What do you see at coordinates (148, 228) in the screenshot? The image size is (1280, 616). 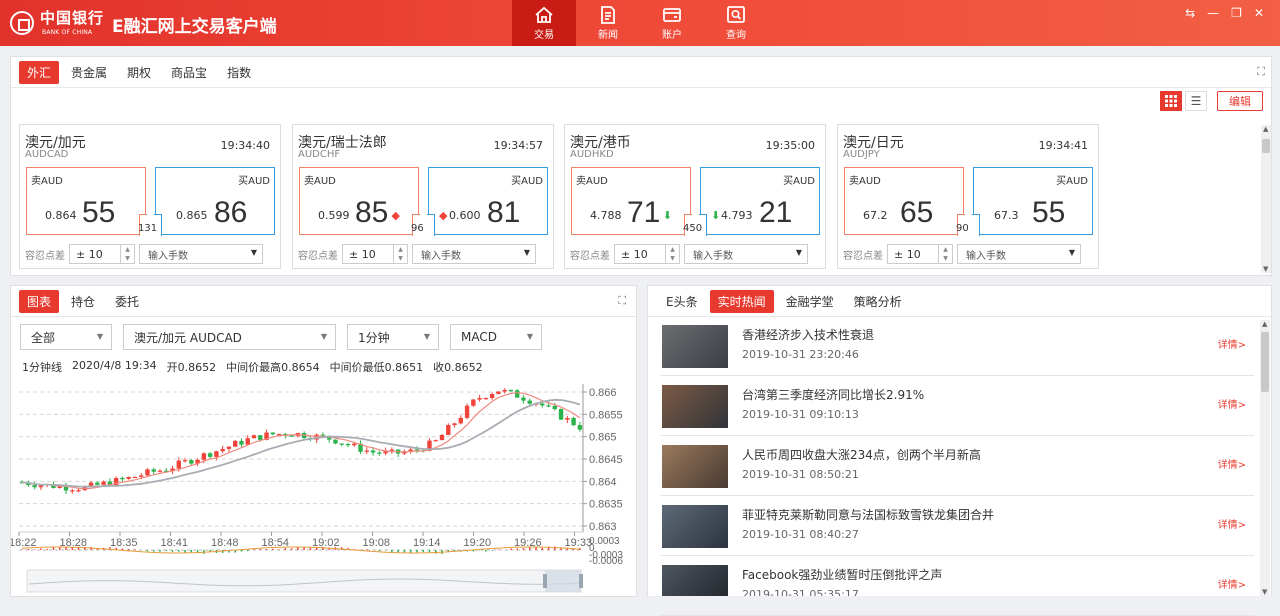 I see `spread-value: 131` at bounding box center [148, 228].